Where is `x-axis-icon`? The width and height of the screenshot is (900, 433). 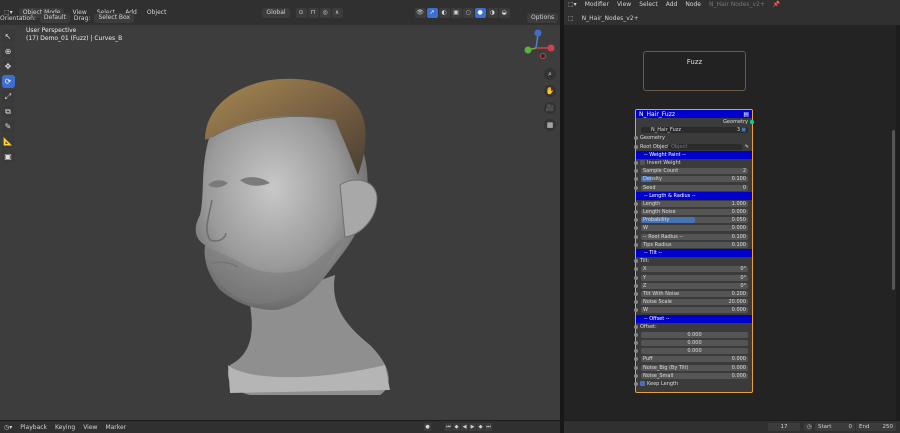 x-axis-icon is located at coordinates (551, 48).